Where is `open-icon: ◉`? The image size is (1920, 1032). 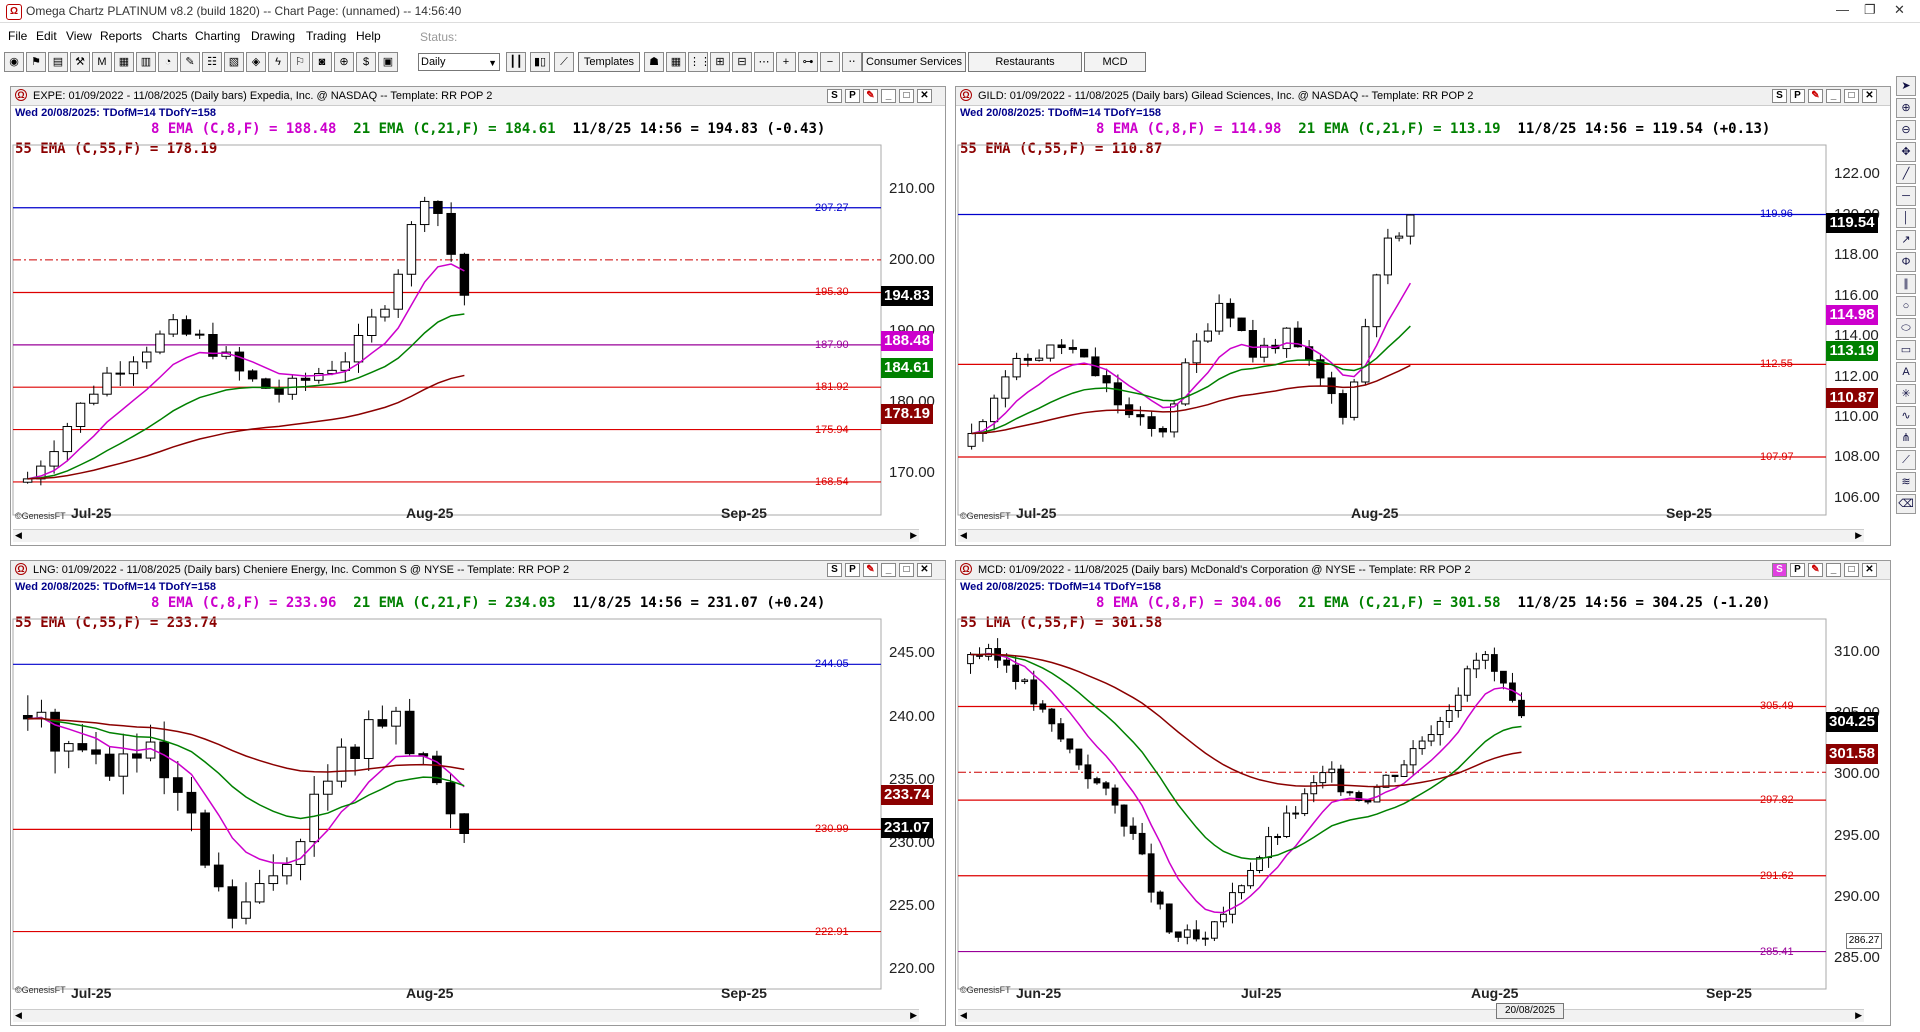
open-icon: ◉ is located at coordinates (14, 62).